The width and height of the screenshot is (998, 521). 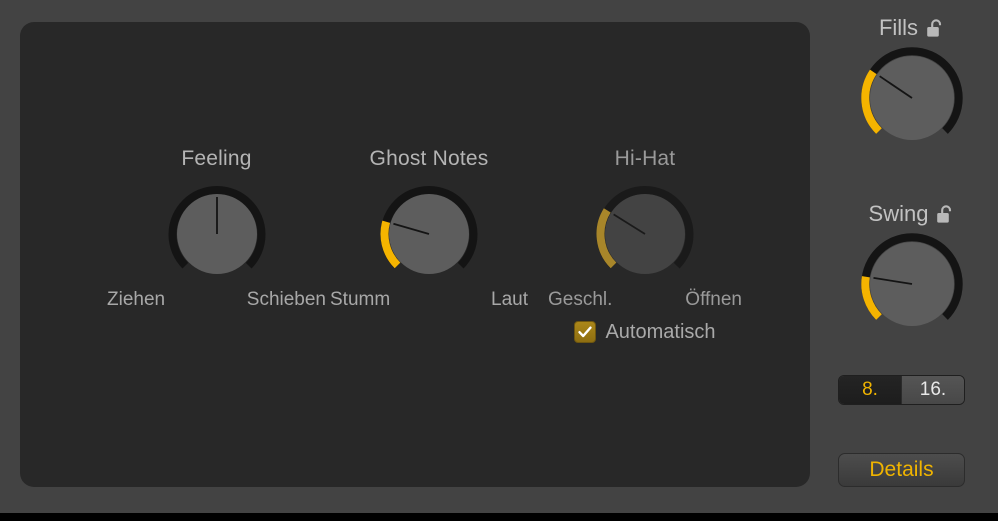 I want to click on knob-feeling, so click(x=217, y=234).